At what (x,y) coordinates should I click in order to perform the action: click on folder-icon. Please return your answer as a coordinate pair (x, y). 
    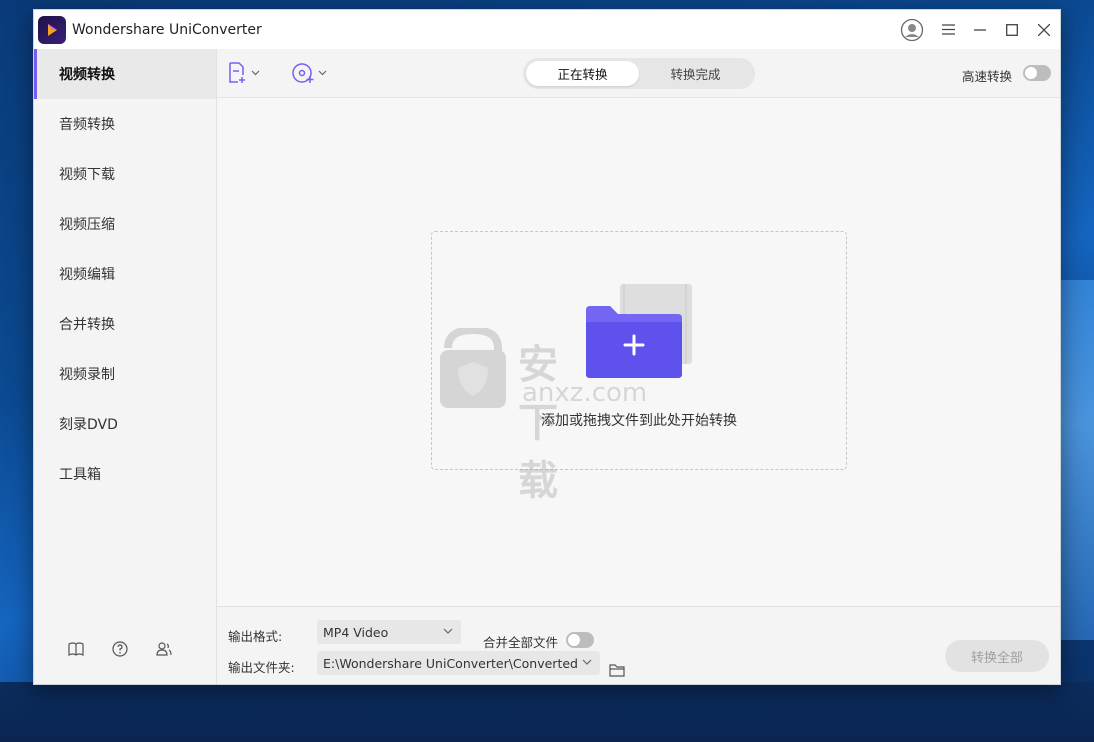
    Looking at the image, I should click on (617, 670).